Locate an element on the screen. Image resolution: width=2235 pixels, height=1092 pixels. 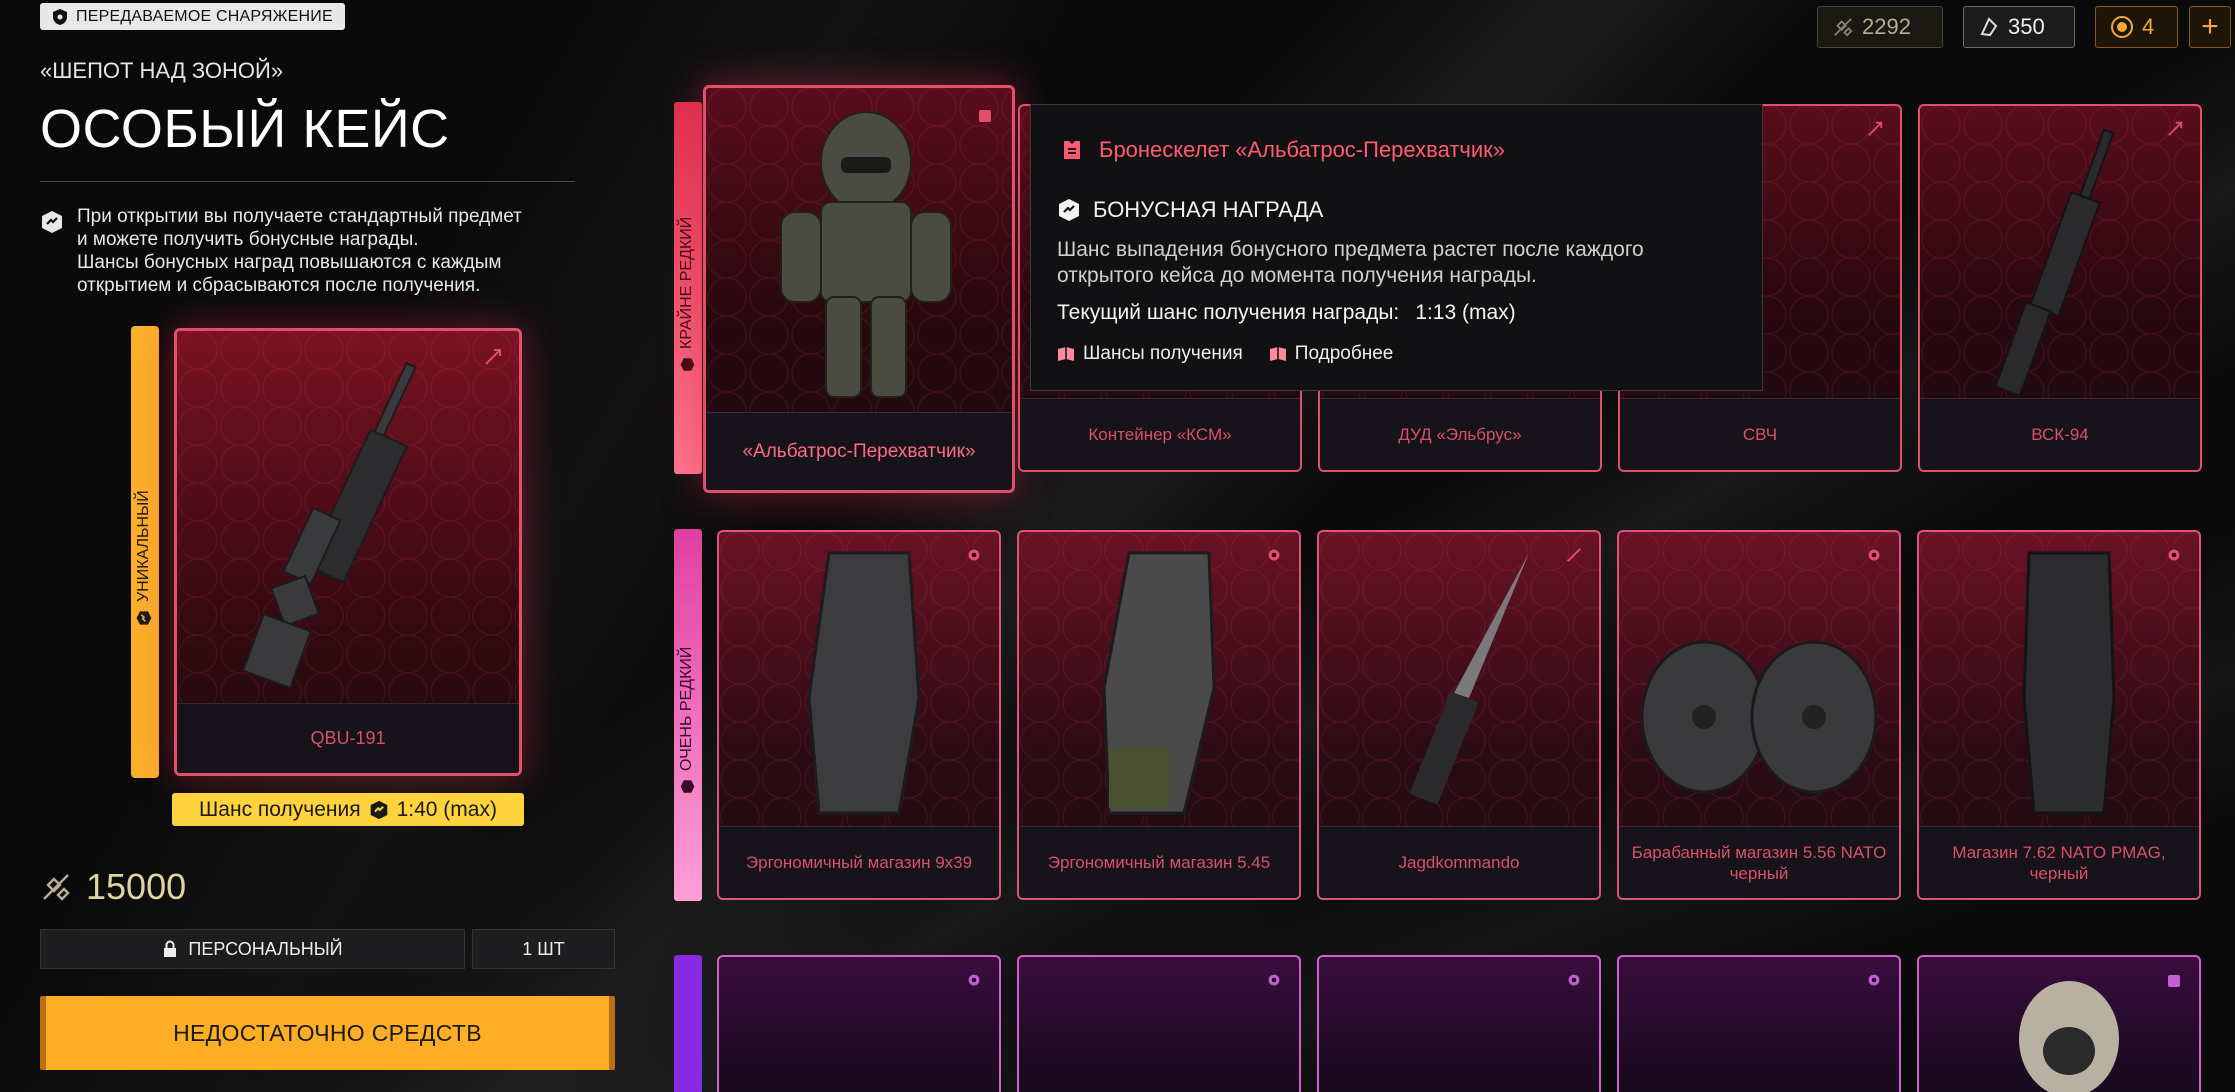
currency-3-value: 4 is located at coordinates (2148, 26).